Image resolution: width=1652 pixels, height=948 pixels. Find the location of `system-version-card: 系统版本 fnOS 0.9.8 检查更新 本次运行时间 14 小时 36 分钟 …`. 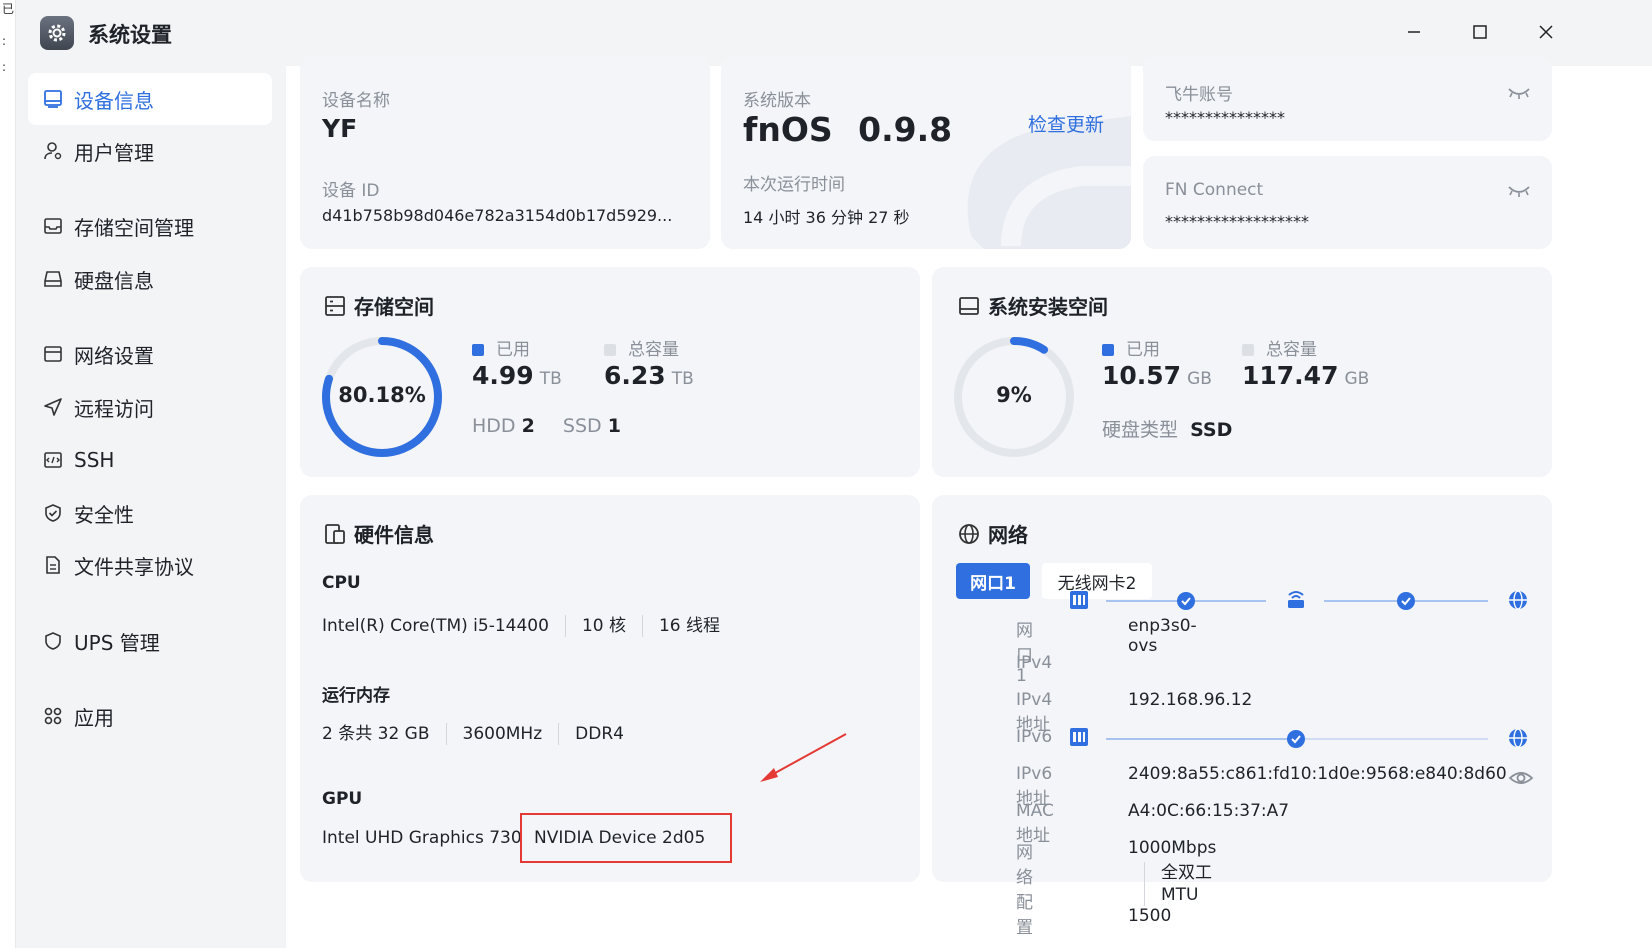

system-version-card: 系统版本 fnOS 0.9.8 检查更新 本次运行时间 14 小时 36 分钟 … is located at coordinates (926, 152).